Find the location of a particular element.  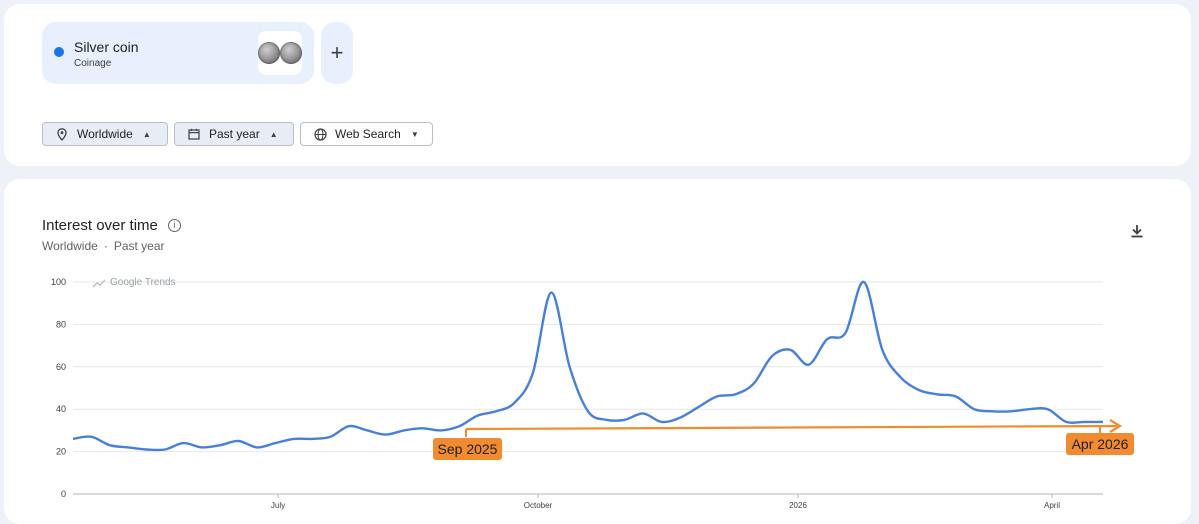

y-tick-label: 100 is located at coordinates (58, 282).